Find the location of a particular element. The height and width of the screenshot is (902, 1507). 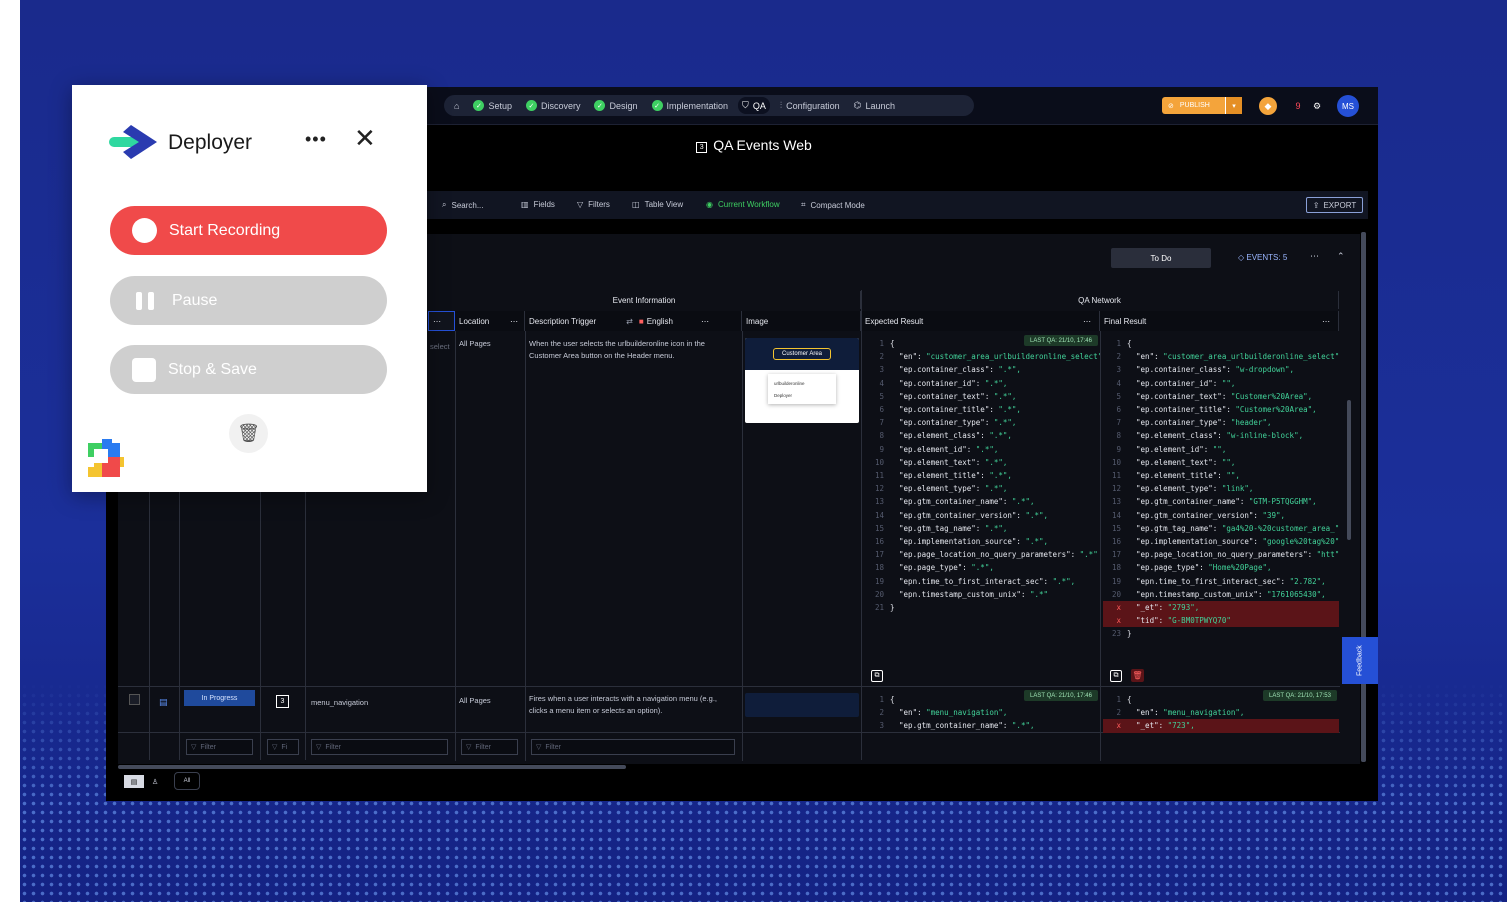

table-view-button: ◫ Table View is located at coordinates (657, 204).